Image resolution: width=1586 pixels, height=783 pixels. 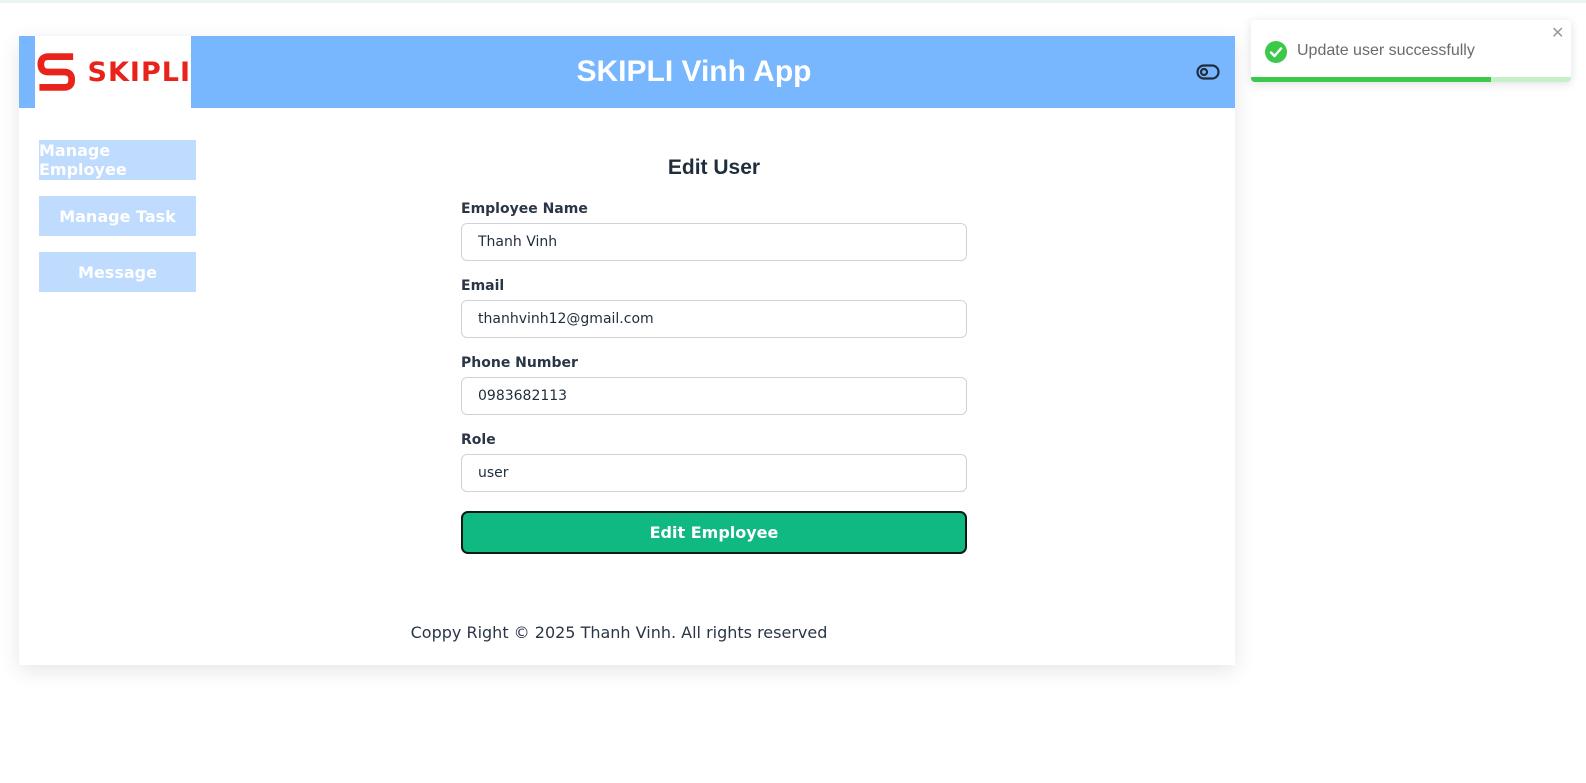 I want to click on edit-employee-button: Edit Employee, so click(x=714, y=532).